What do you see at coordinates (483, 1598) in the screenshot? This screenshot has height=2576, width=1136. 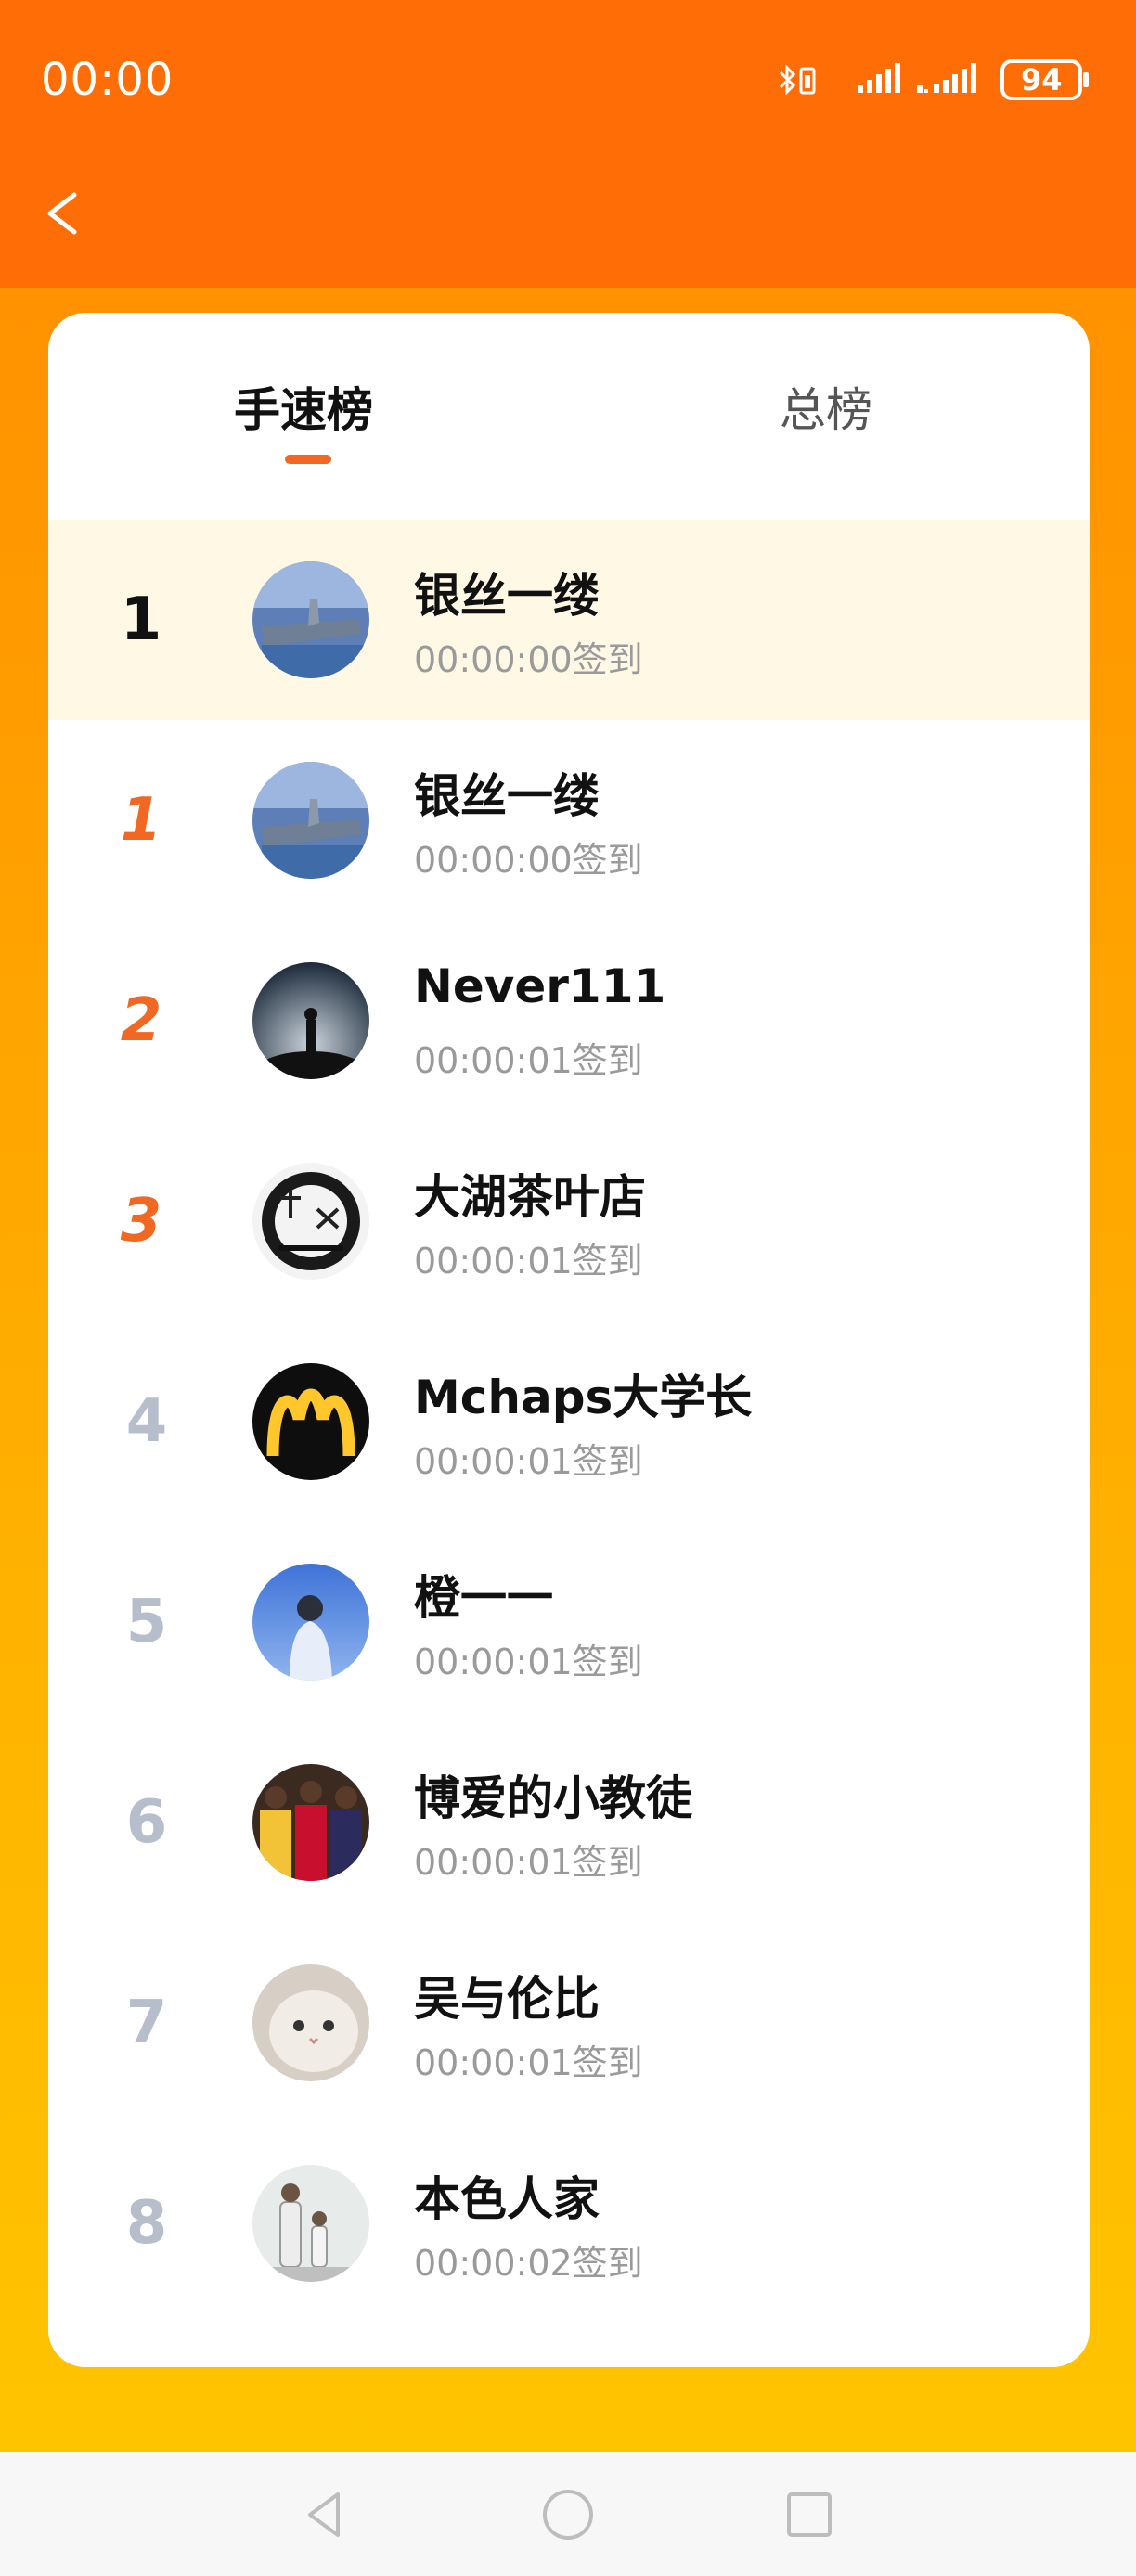 I see `user-name: 橙一一` at bounding box center [483, 1598].